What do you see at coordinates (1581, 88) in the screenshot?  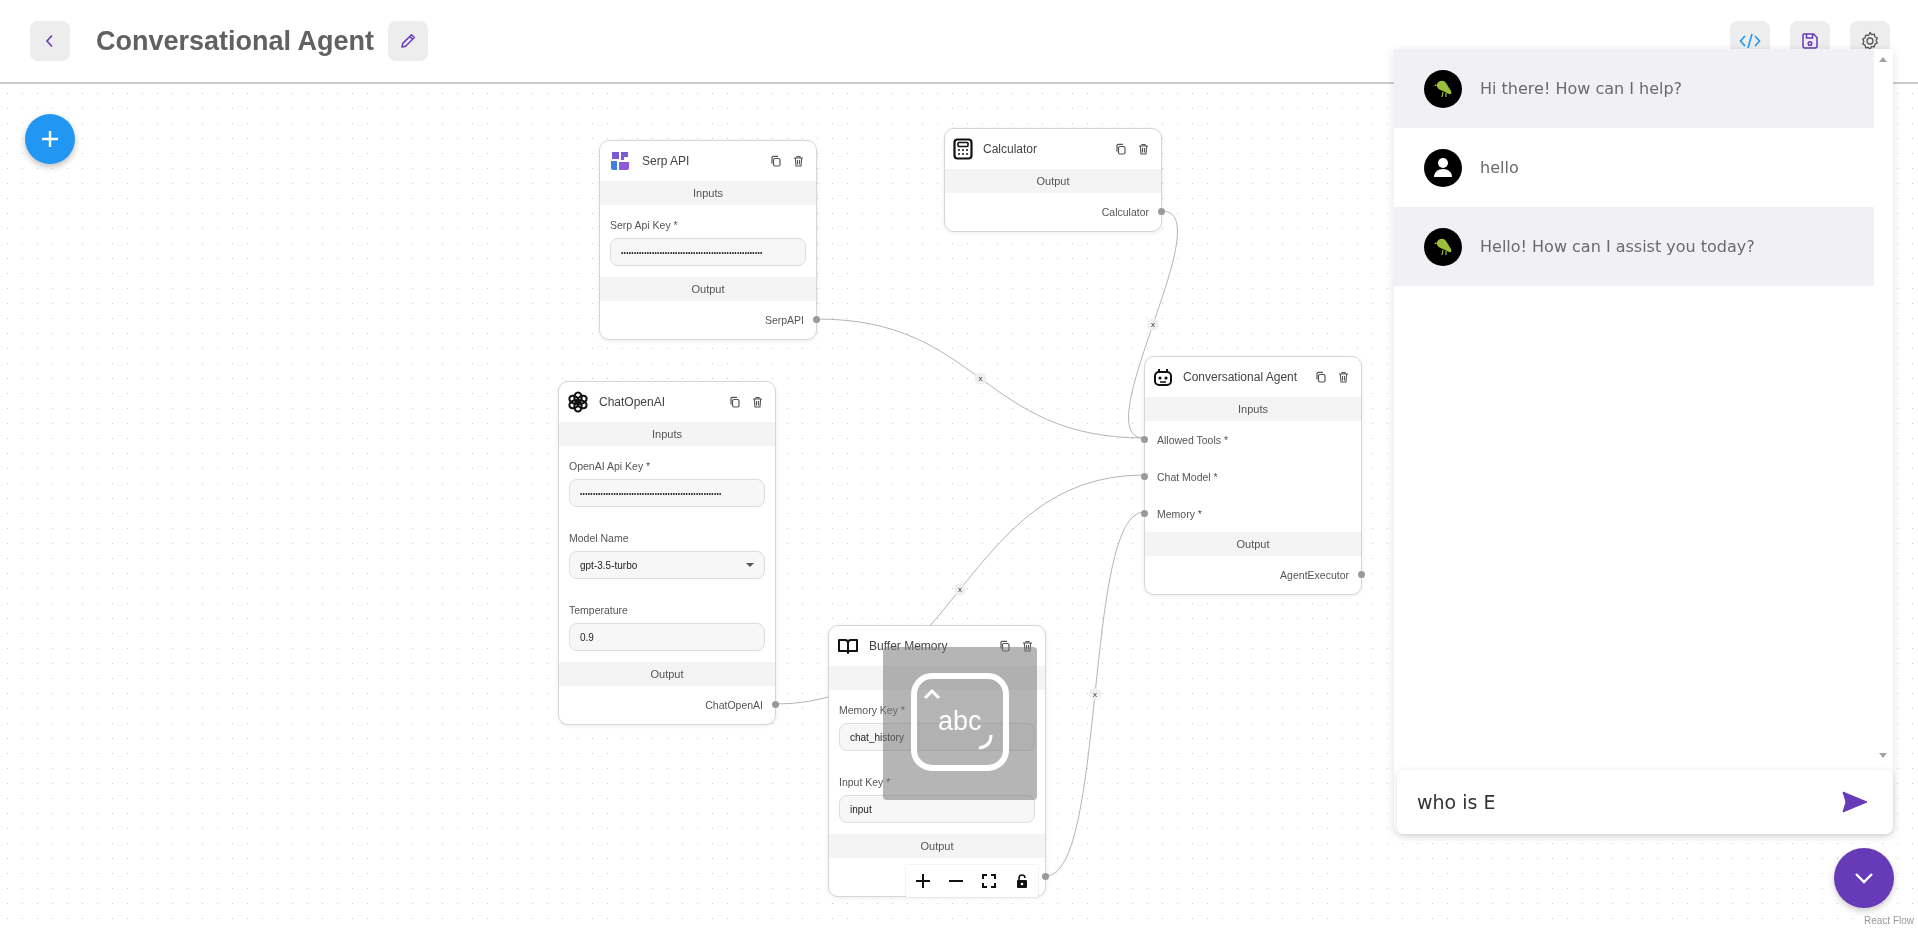 I see `message-text: Hi there! How can I help?` at bounding box center [1581, 88].